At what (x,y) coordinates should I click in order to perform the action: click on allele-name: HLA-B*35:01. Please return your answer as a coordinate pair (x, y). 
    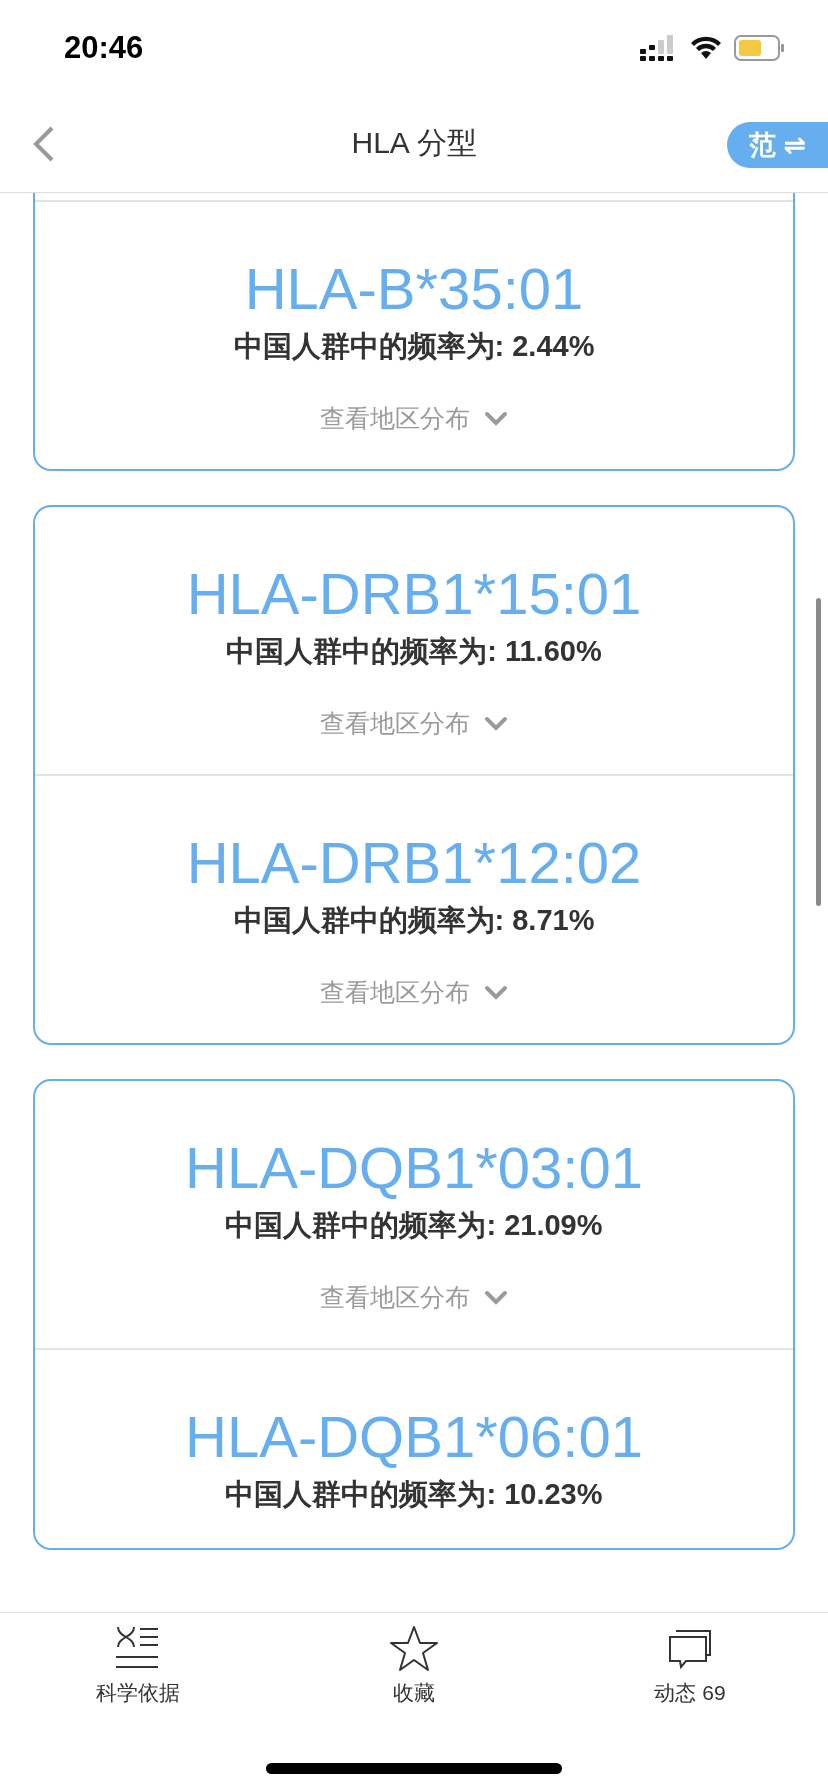
    Looking at the image, I should click on (414, 289).